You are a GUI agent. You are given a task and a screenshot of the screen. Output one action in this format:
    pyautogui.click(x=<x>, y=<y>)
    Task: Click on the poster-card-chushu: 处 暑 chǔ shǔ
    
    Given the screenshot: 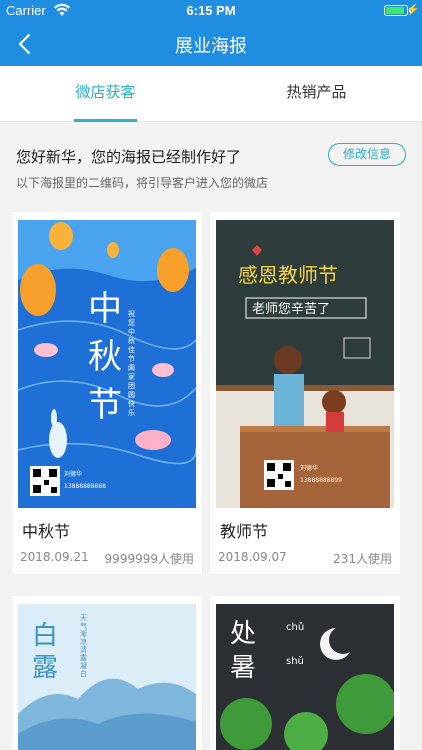 What is the action you would take?
    pyautogui.click(x=305, y=673)
    